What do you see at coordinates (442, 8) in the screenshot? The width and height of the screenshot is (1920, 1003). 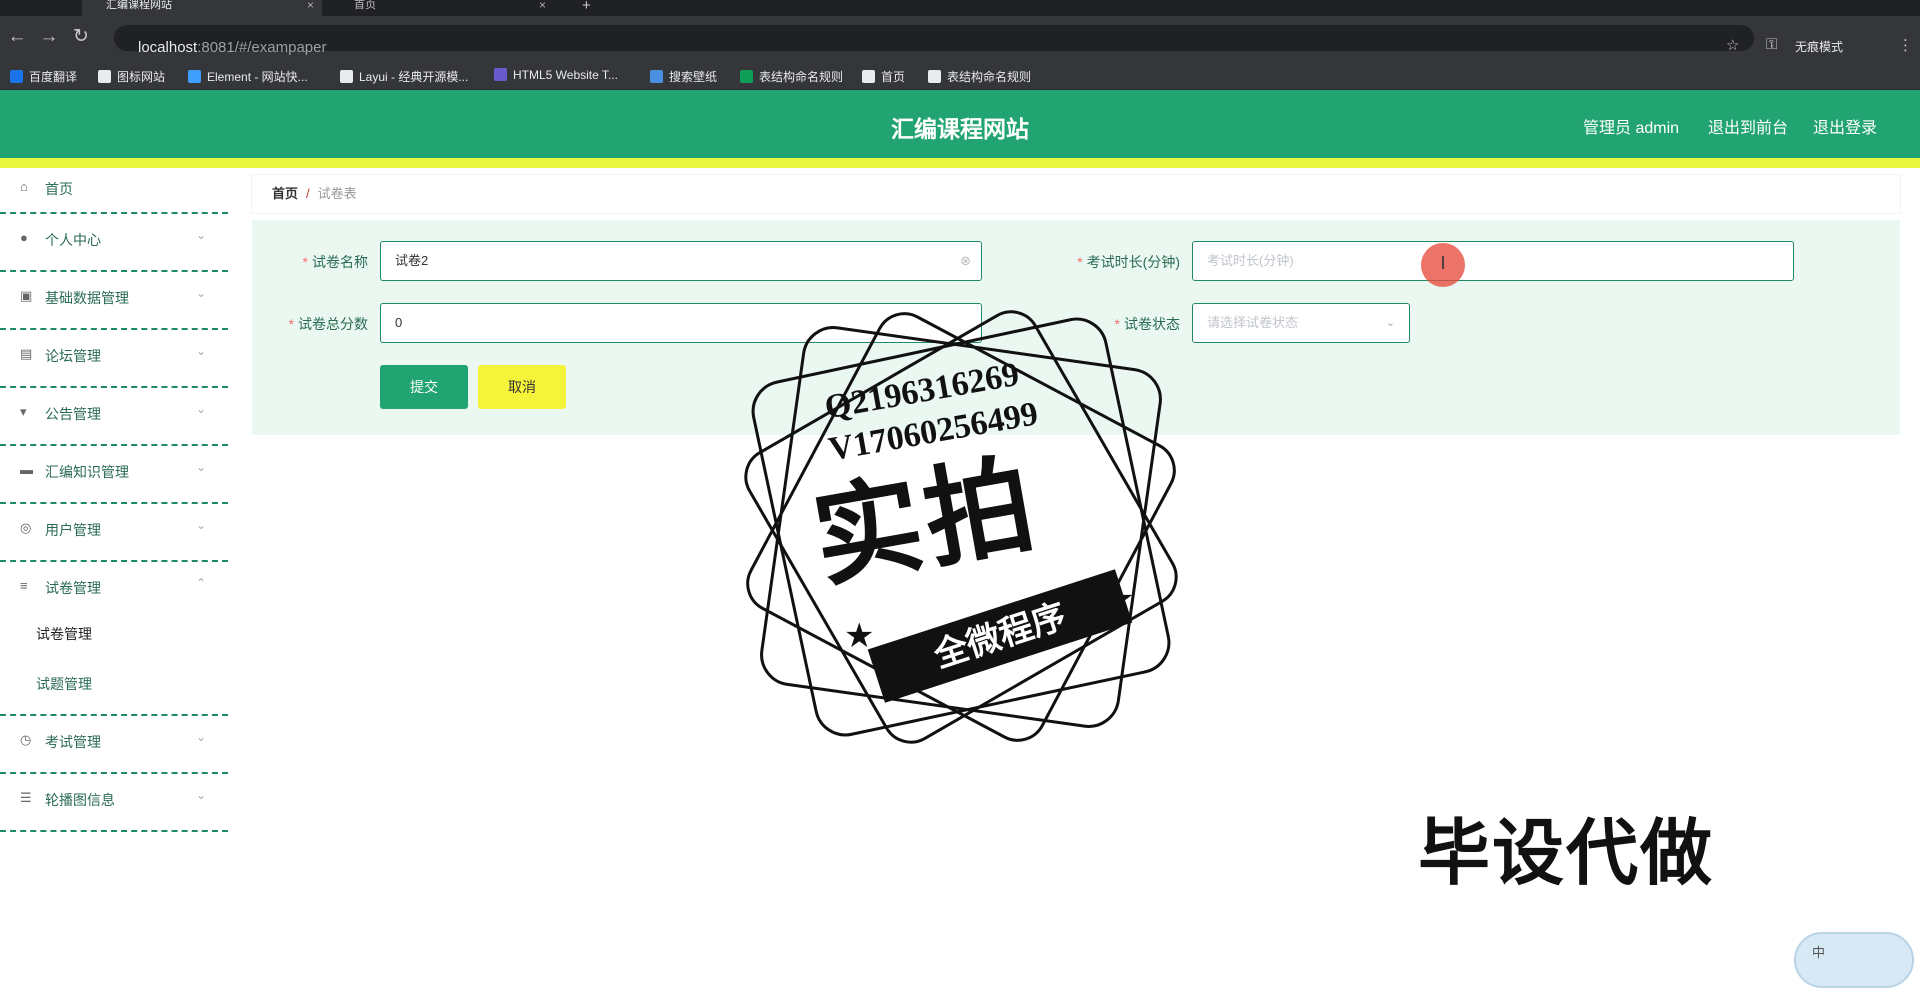 I see `tab-inactive: 首页 ×` at bounding box center [442, 8].